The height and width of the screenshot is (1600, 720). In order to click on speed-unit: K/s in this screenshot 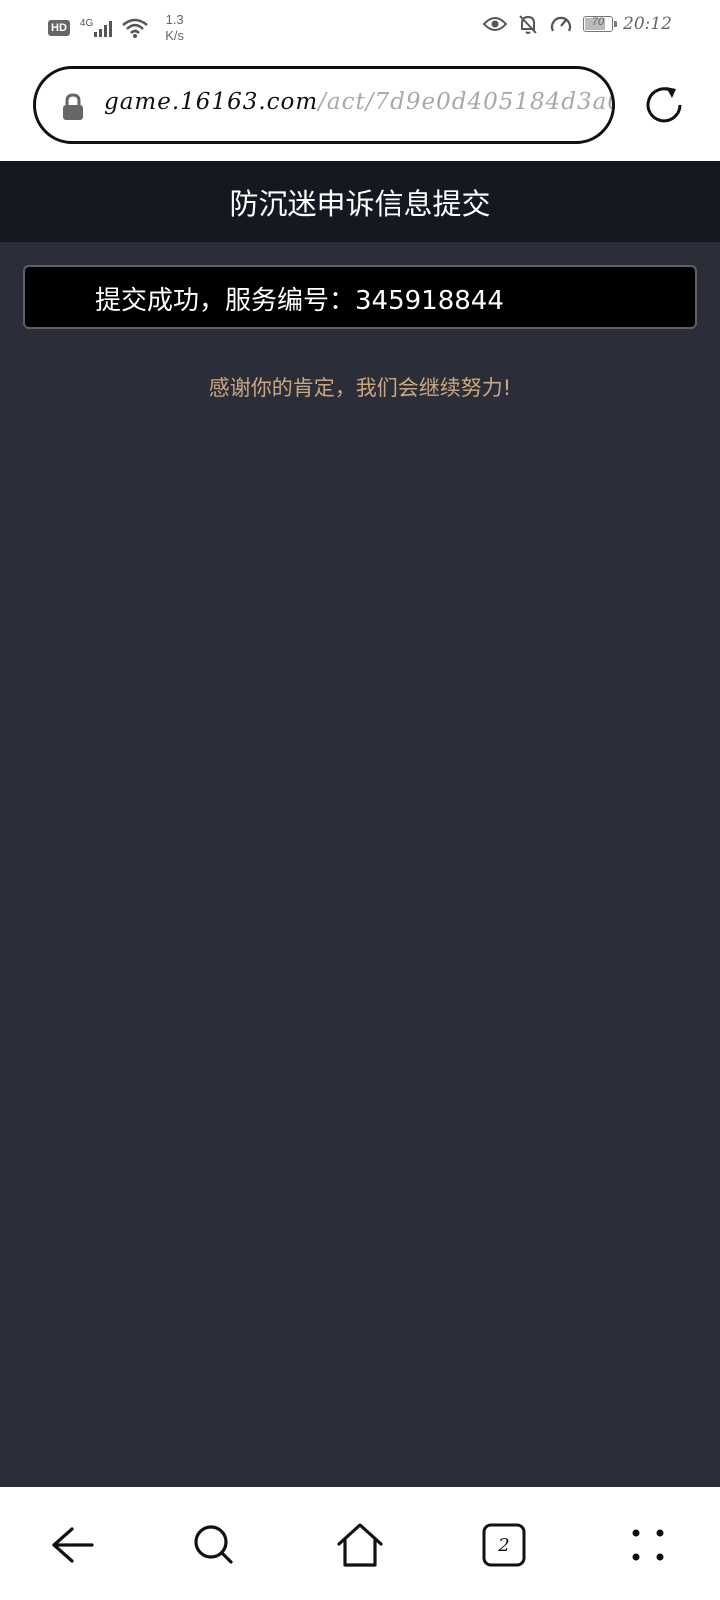, I will do `click(175, 35)`.